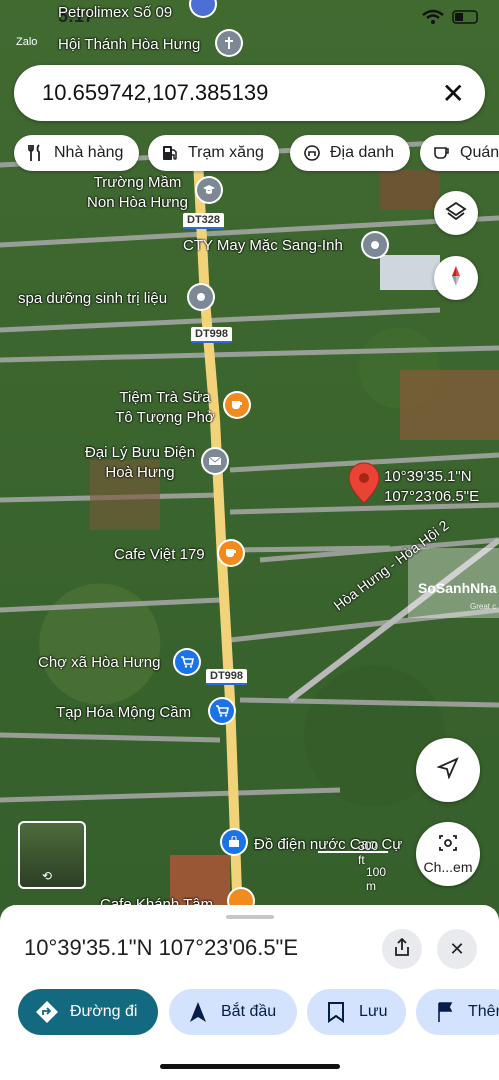  What do you see at coordinates (170, 153) in the screenshot?
I see `gas-pump-icon` at bounding box center [170, 153].